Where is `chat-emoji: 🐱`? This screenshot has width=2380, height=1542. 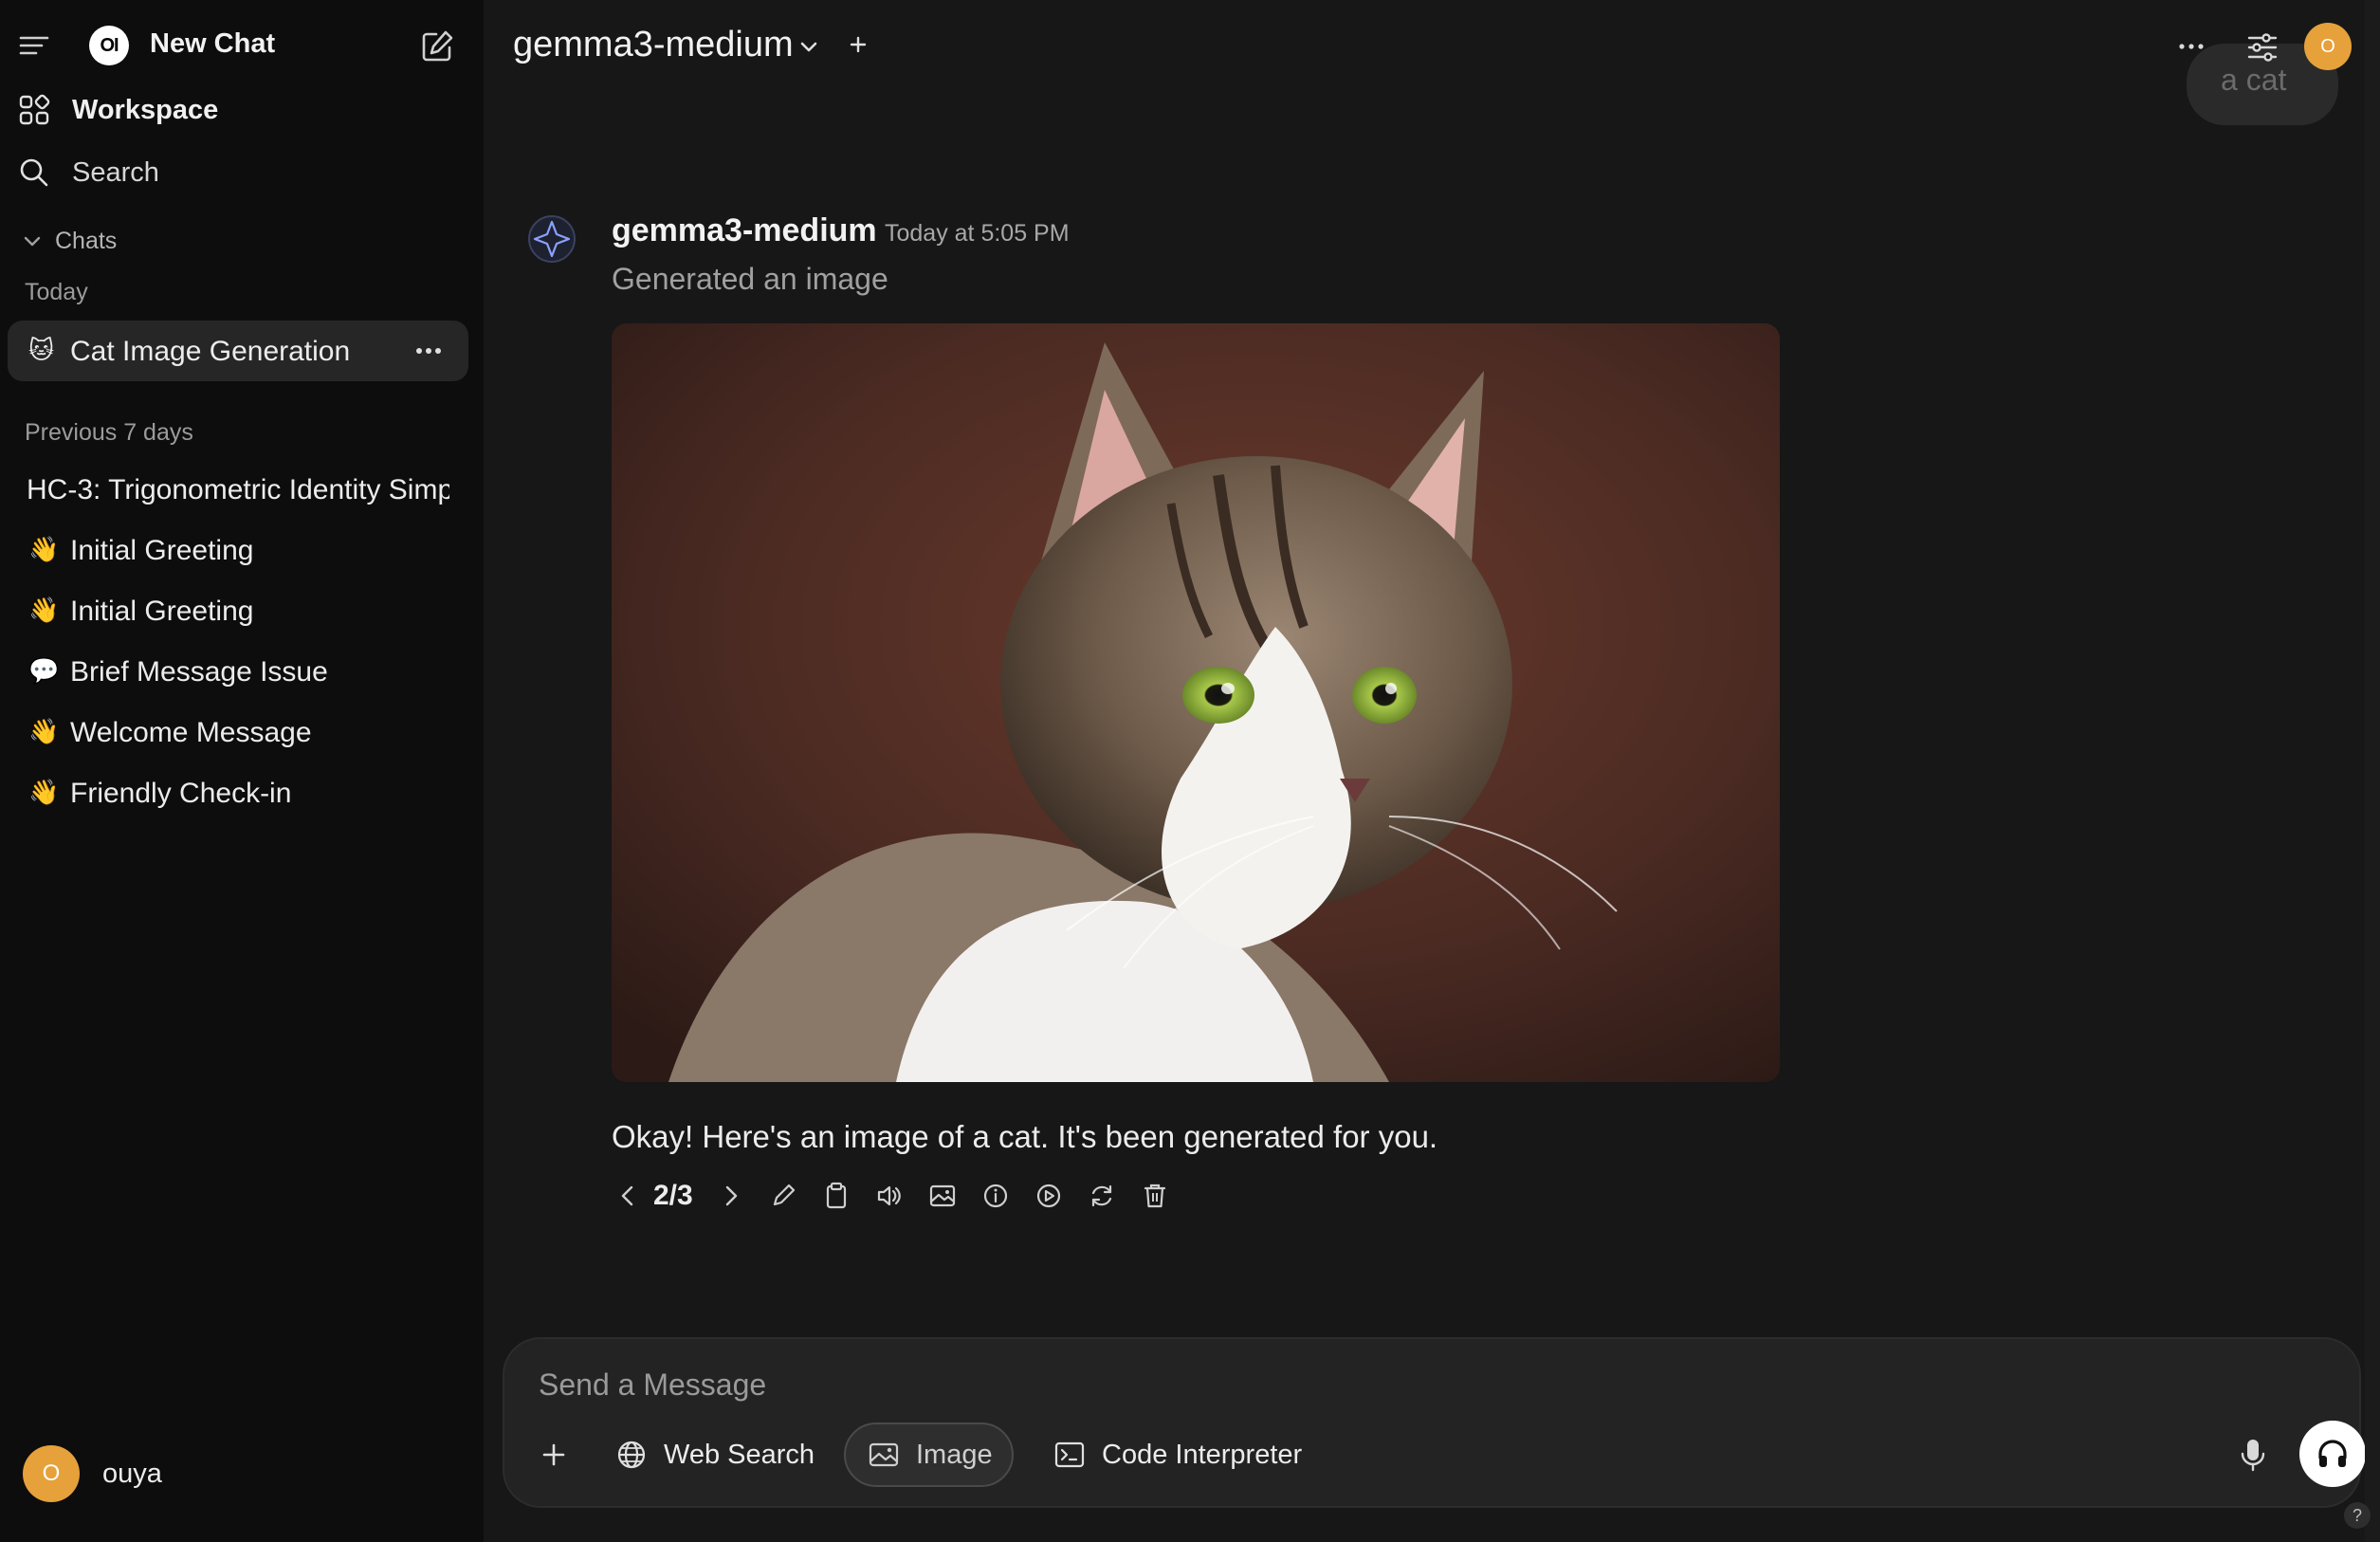
chat-emoji: 🐱 is located at coordinates (41, 350).